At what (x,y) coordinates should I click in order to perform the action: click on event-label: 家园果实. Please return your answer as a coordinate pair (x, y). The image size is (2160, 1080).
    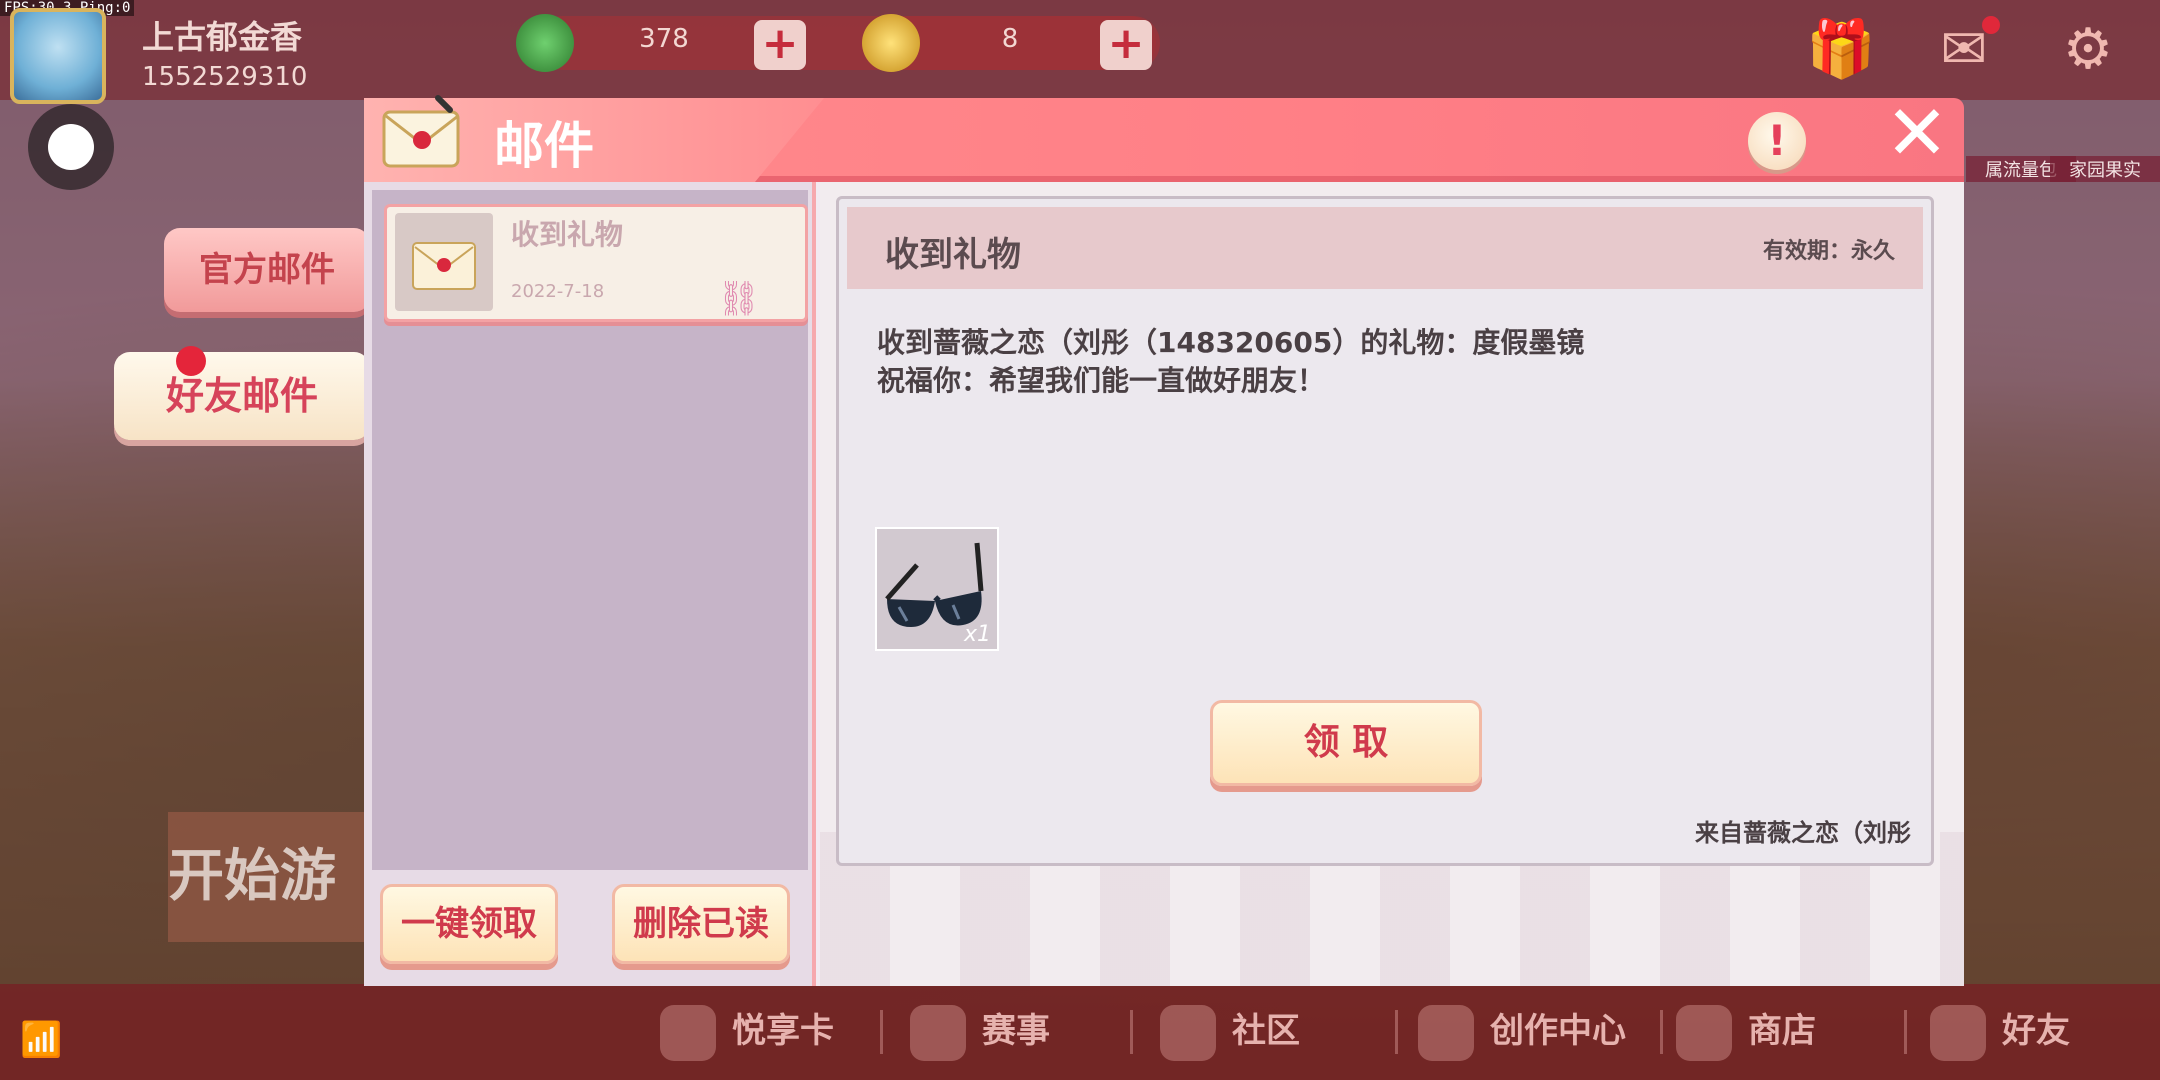
    Looking at the image, I should click on (2105, 169).